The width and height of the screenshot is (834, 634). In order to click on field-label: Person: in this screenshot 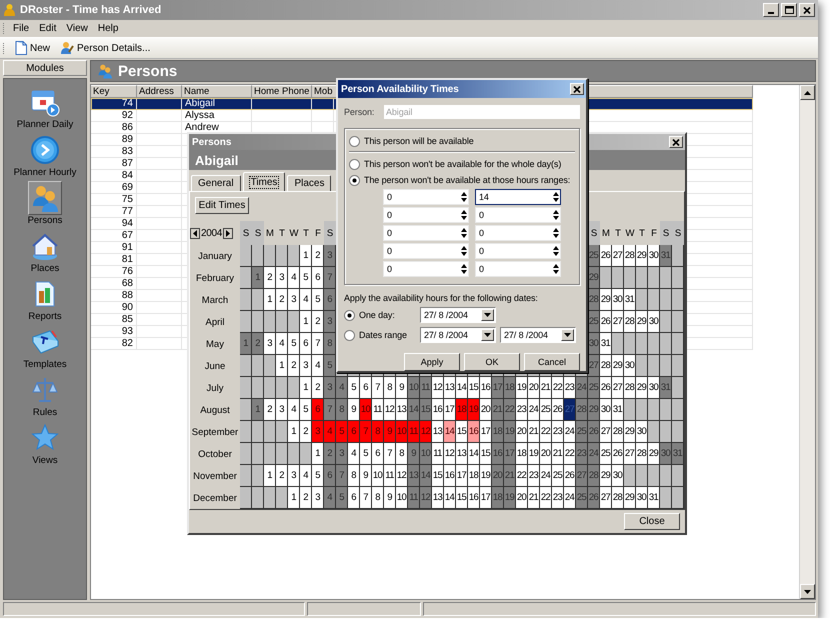, I will do `click(360, 112)`.